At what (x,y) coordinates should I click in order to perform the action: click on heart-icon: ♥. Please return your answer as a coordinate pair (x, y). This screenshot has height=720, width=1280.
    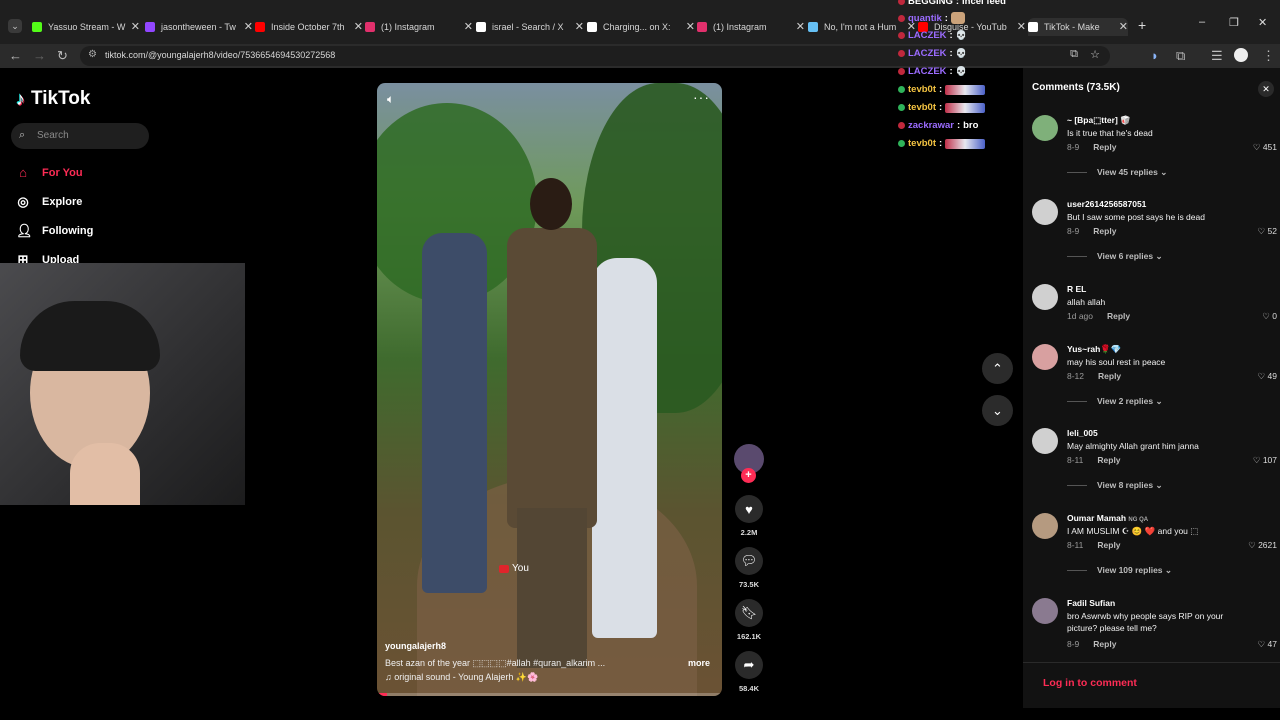
    Looking at the image, I should click on (749, 509).